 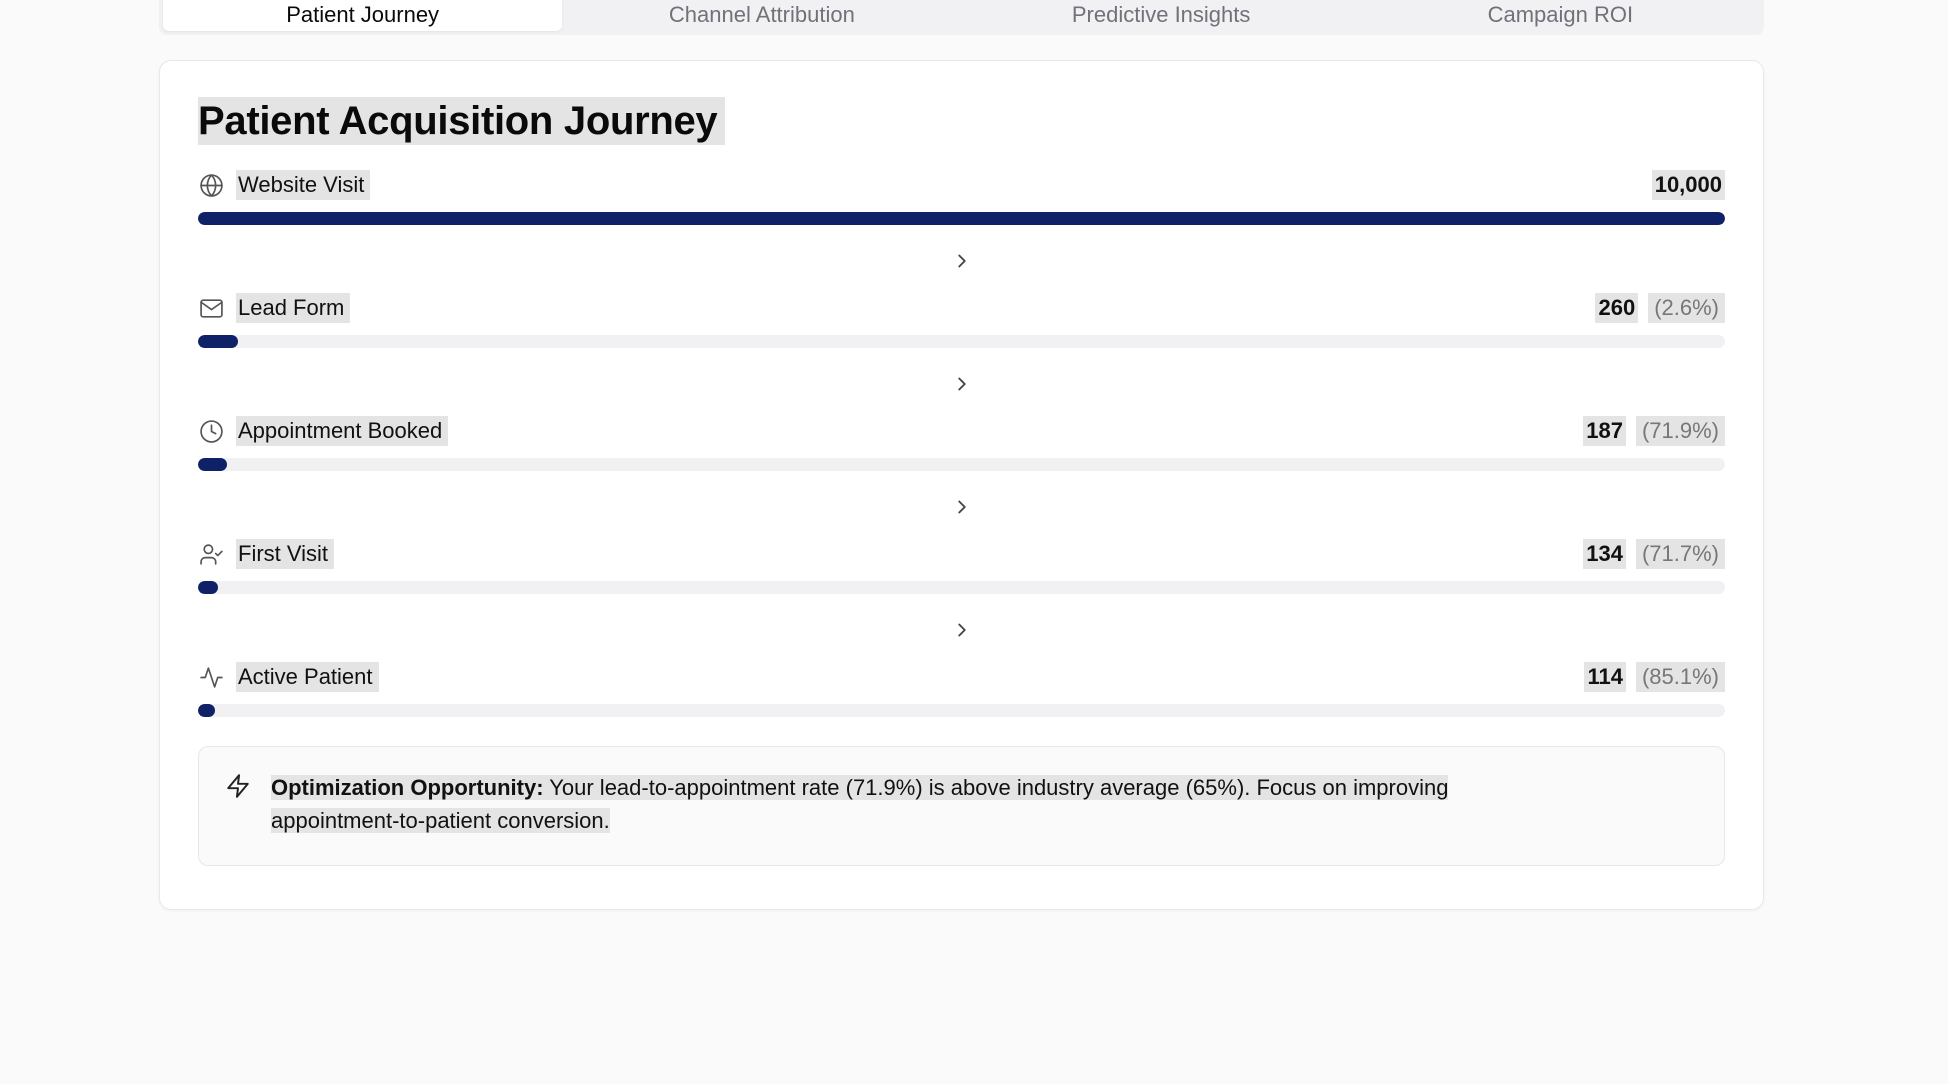 I want to click on stage-label: Active Patient, so click(x=307, y=677).